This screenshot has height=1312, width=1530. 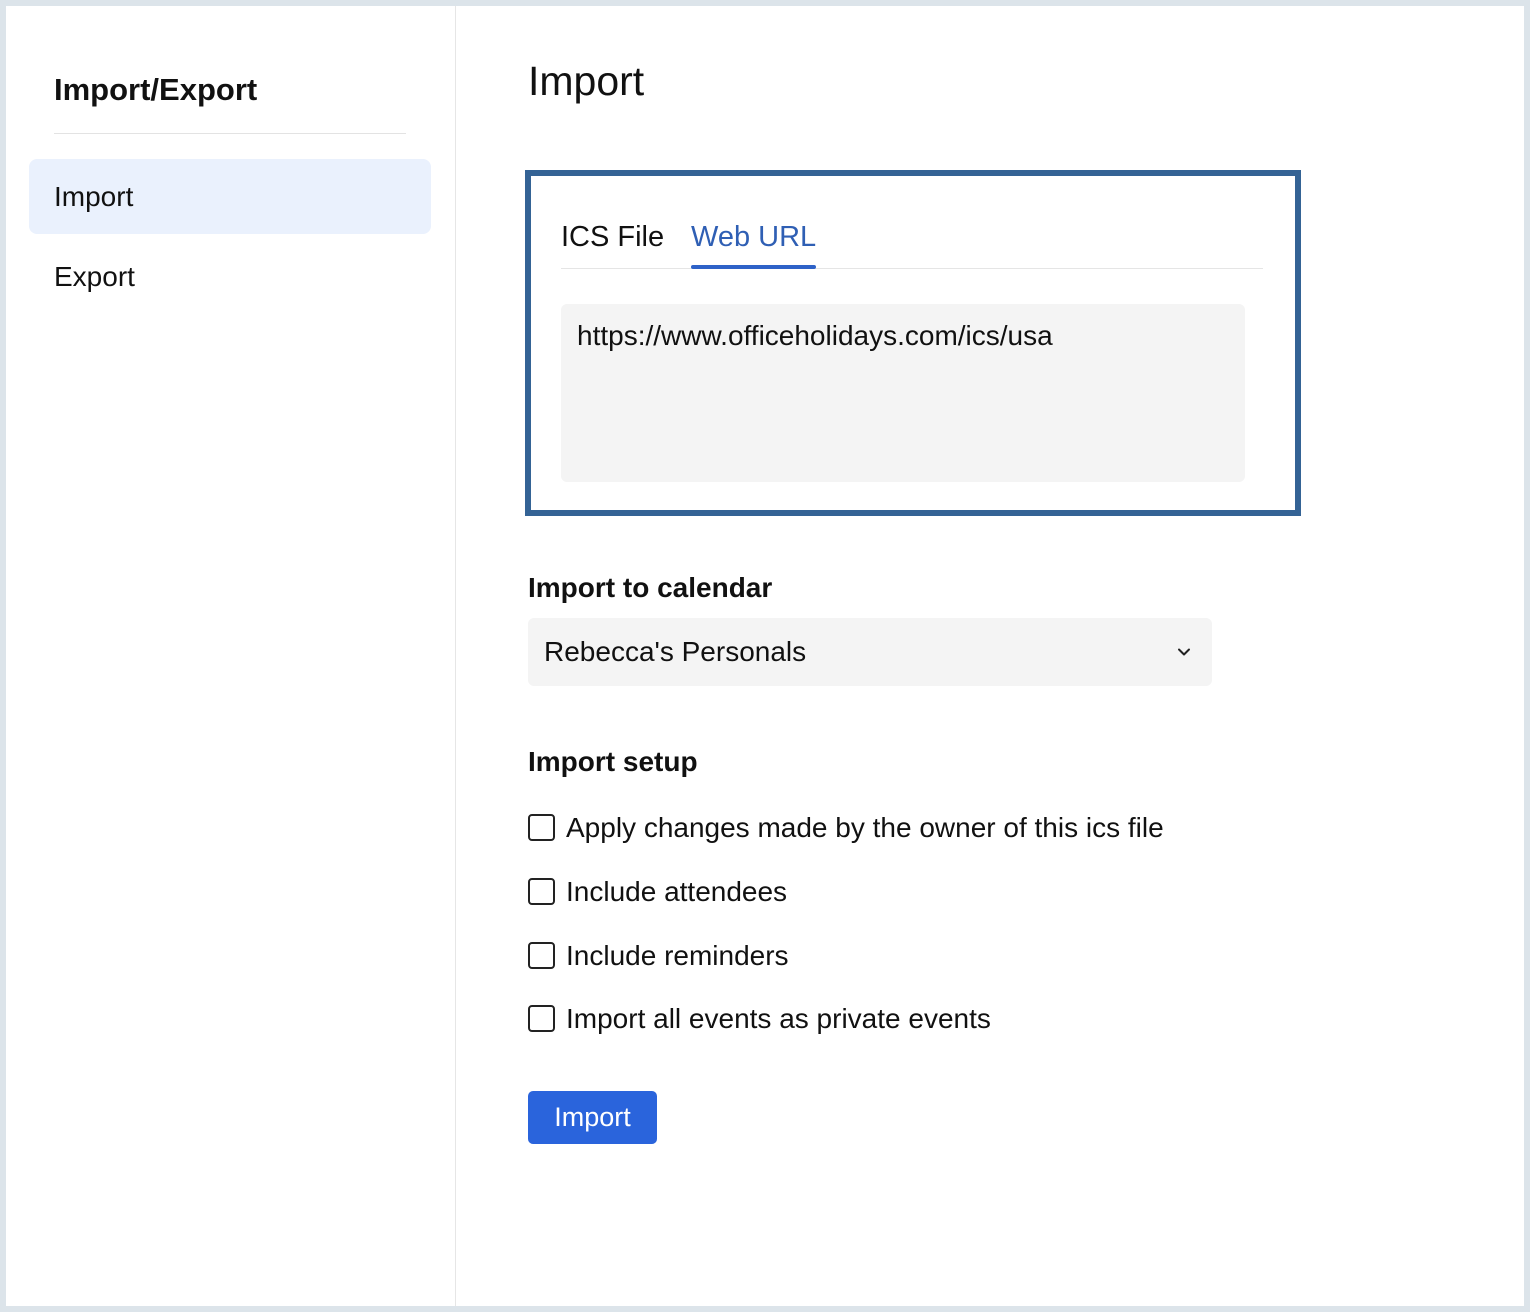 I want to click on source-tabs: ICS File Web URL, so click(x=912, y=237).